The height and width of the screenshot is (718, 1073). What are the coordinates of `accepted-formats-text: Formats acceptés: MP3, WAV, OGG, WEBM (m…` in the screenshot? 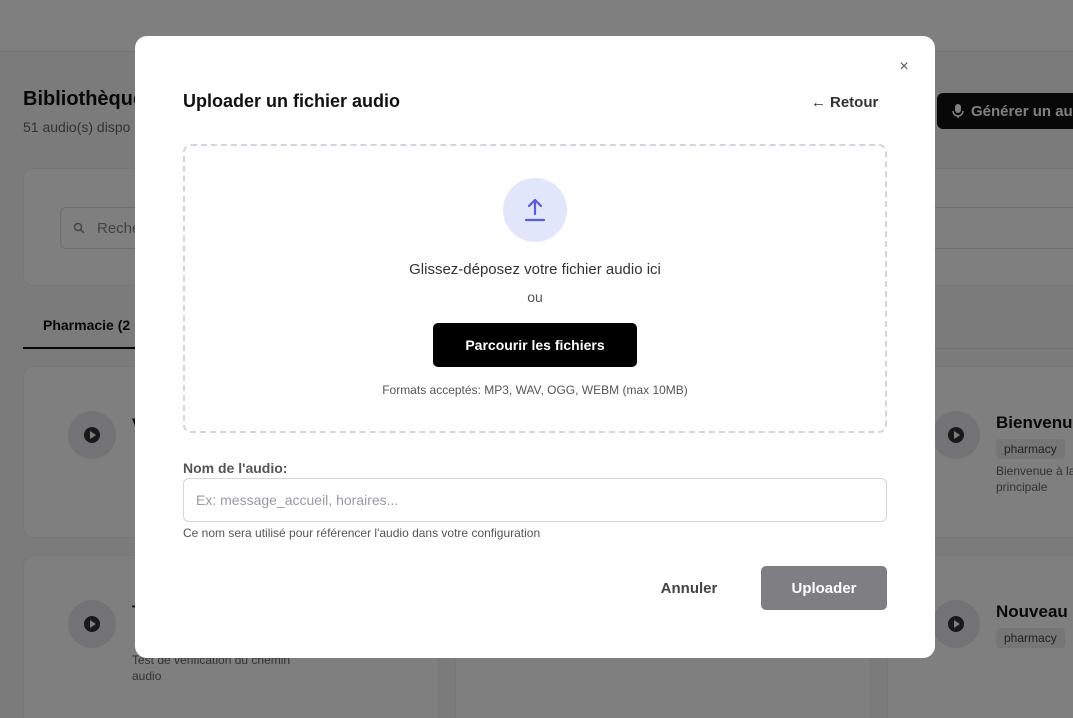 It's located at (535, 390).